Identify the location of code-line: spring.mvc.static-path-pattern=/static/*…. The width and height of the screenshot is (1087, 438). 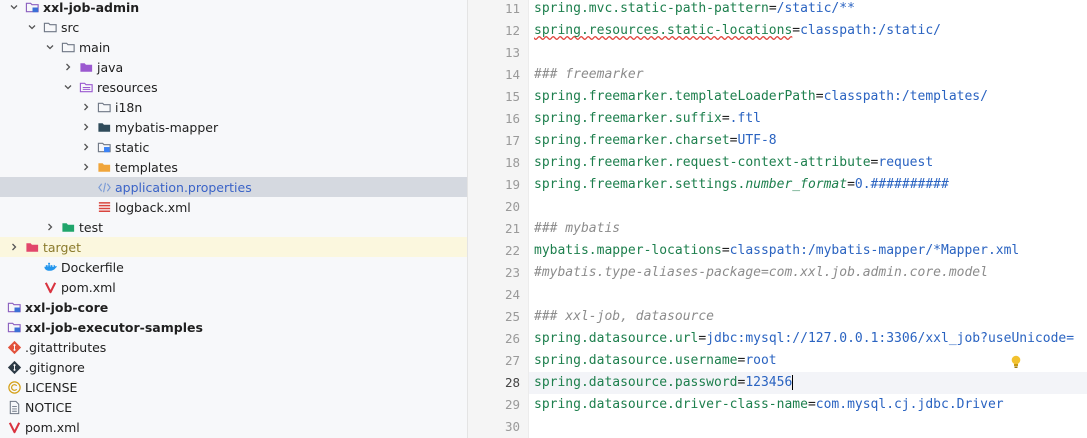
(810, 10).